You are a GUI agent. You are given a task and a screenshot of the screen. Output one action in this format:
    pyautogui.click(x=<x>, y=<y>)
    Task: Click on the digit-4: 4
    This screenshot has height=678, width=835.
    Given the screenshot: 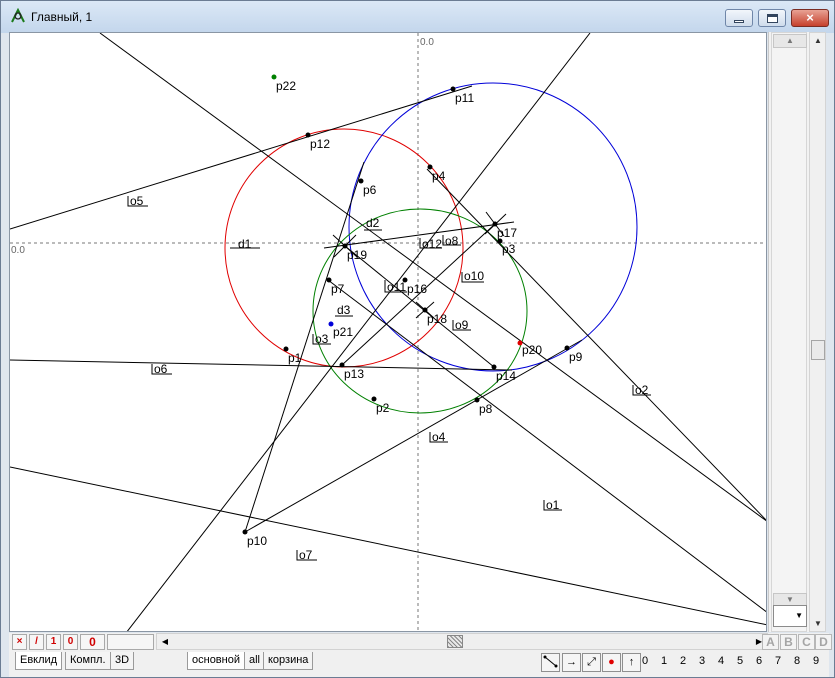 What is the action you would take?
    pyautogui.click(x=721, y=661)
    